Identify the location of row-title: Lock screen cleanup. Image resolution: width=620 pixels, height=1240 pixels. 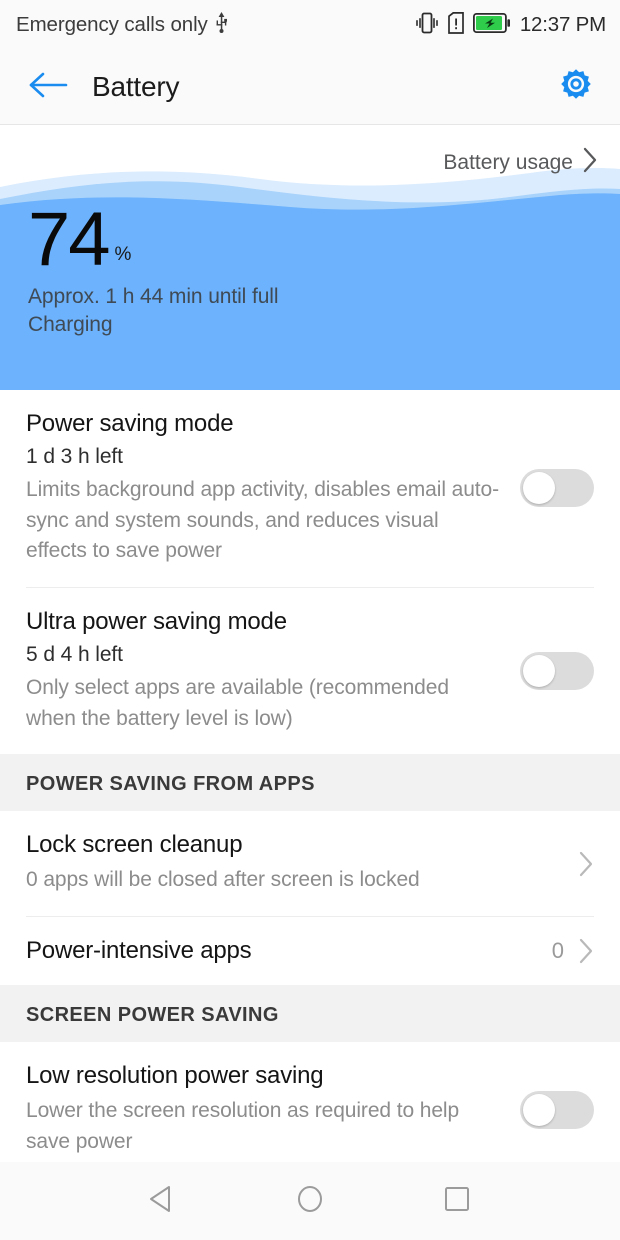
(134, 845).